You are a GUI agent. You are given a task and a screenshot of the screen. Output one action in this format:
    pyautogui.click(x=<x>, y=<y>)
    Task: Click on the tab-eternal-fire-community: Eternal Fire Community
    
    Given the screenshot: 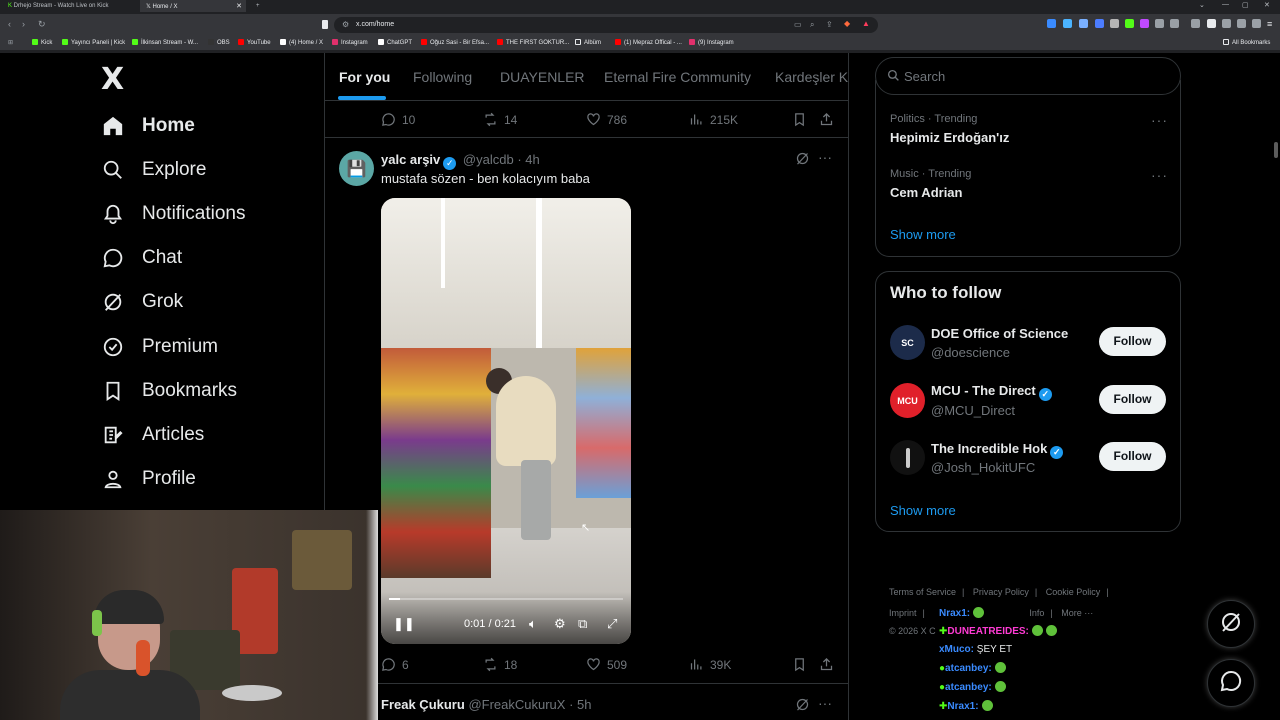 What is the action you would take?
    pyautogui.click(x=677, y=77)
    